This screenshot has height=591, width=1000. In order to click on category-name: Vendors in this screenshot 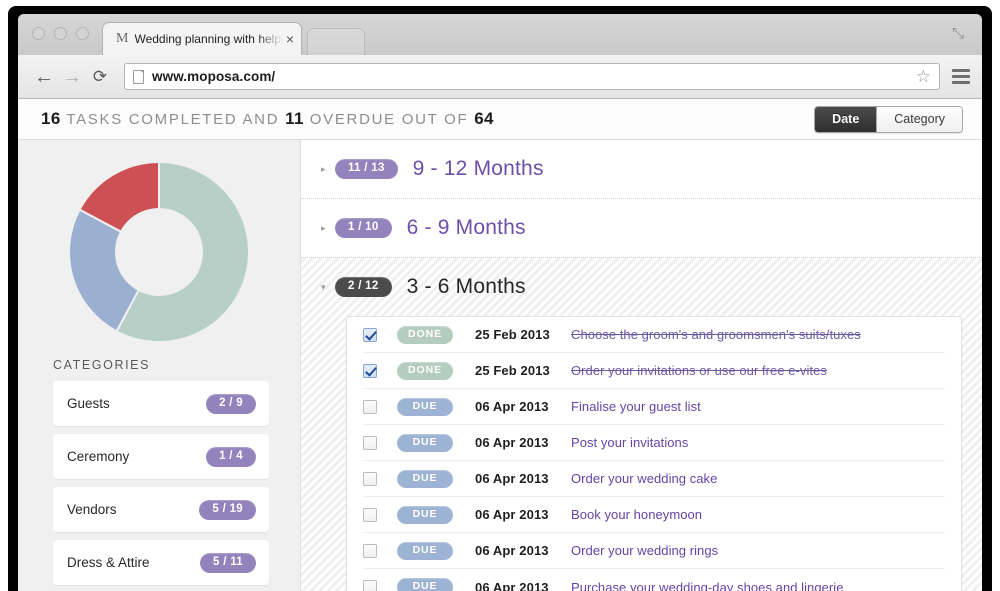, I will do `click(92, 509)`.